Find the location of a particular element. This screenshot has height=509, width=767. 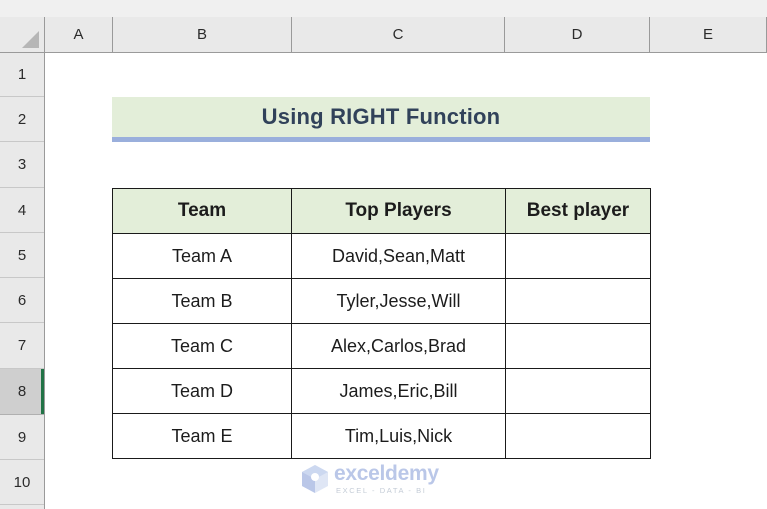

row-header-9: 9 is located at coordinates (22, 437).